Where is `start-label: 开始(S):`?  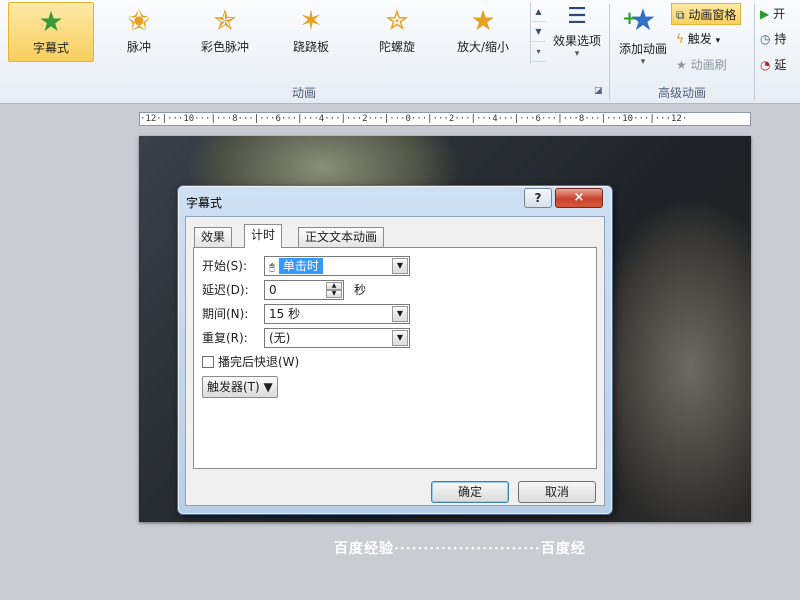 start-label: 开始(S): is located at coordinates (225, 266).